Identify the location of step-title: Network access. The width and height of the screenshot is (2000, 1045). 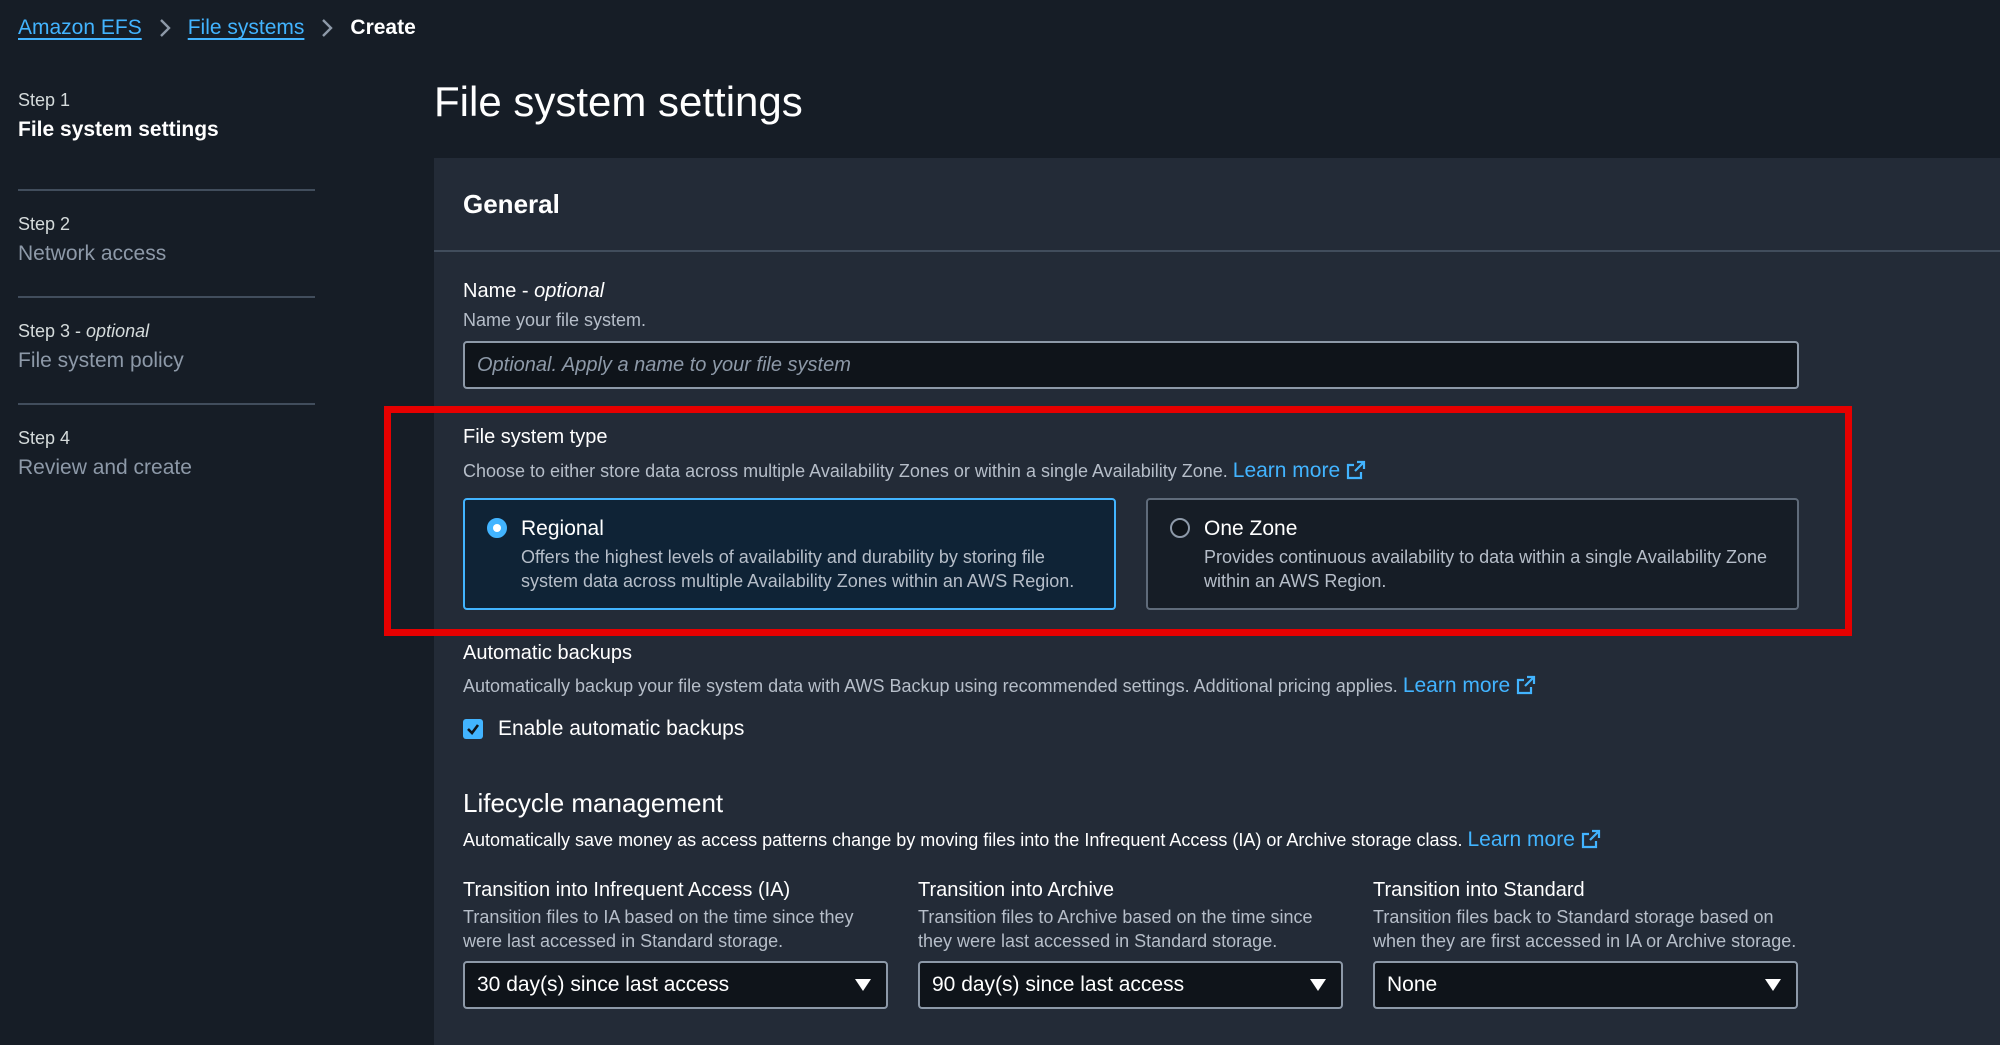
(166, 254).